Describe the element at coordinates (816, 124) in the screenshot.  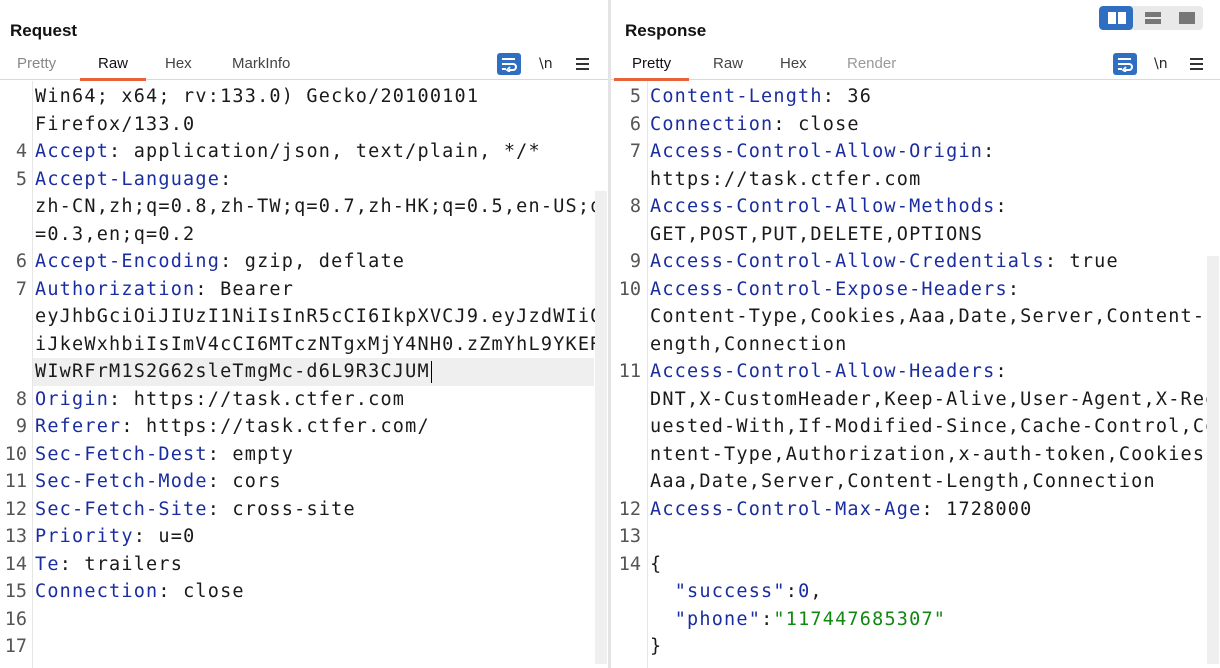
I see `code-token: : close` at that location.